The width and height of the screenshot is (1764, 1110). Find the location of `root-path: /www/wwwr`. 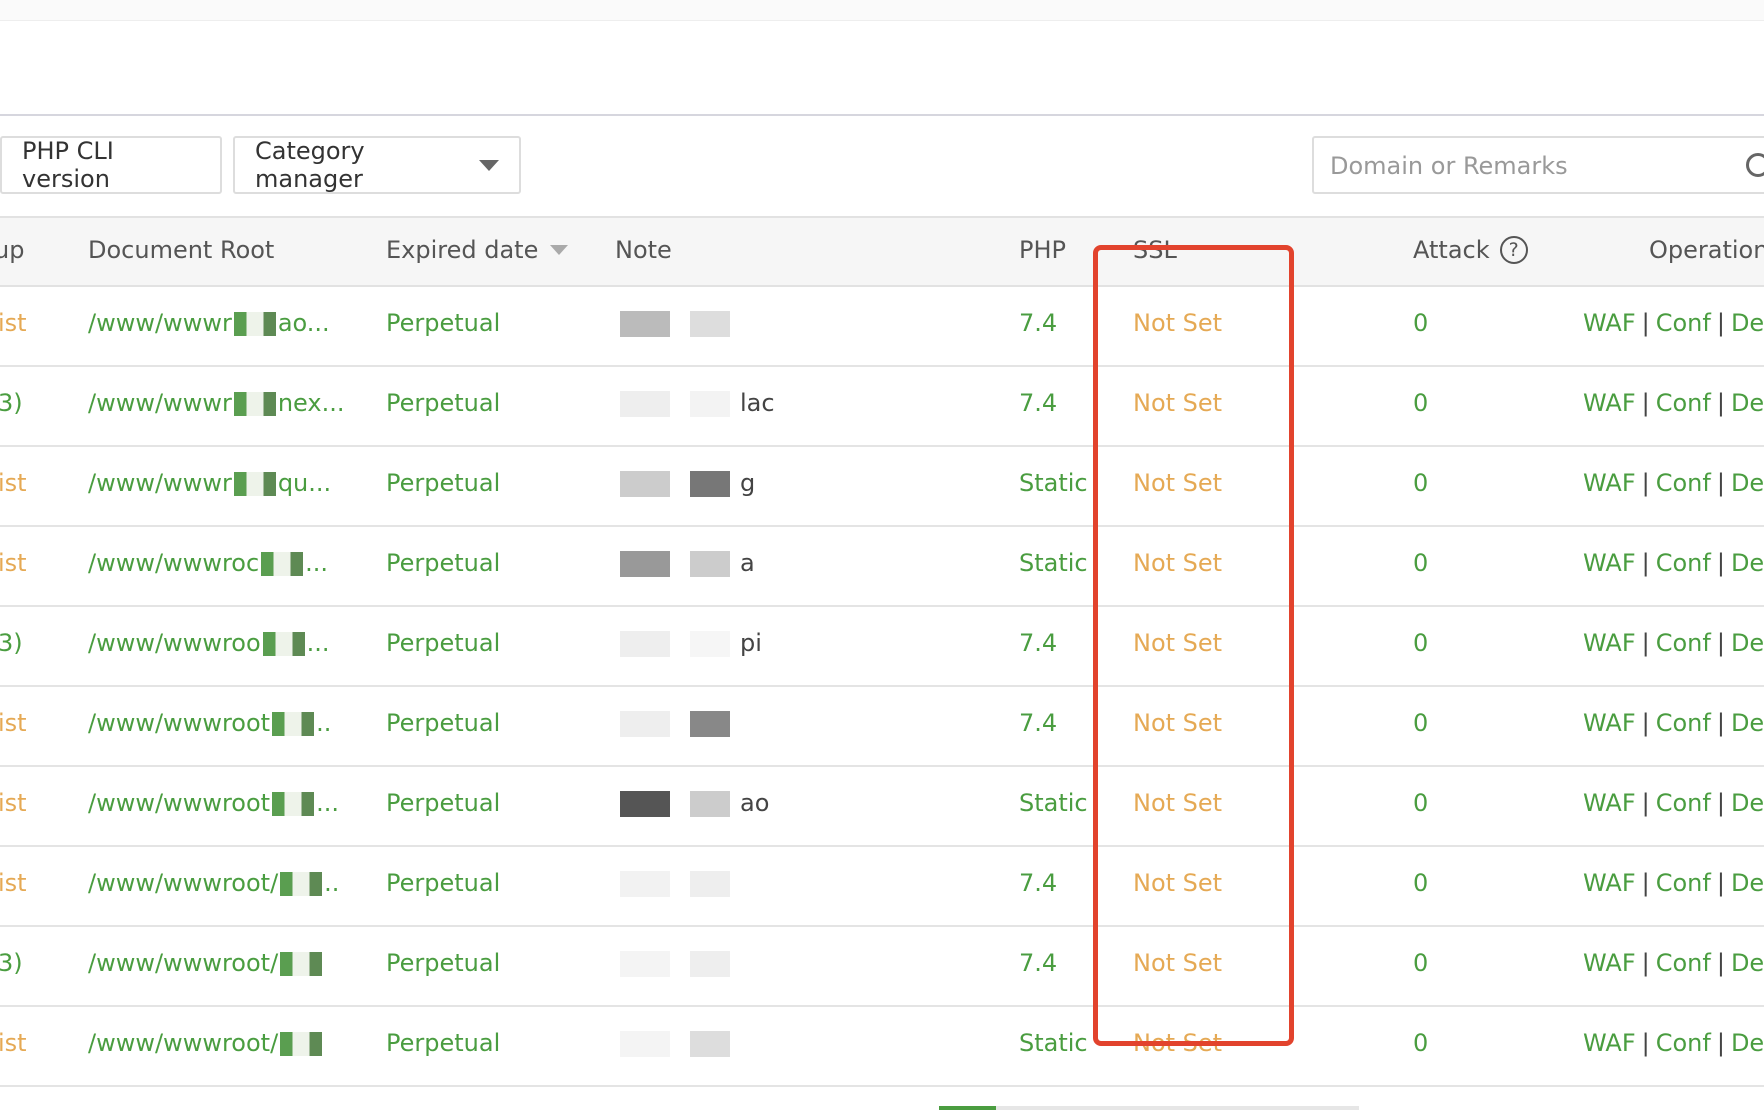

root-path: /www/wwwr is located at coordinates (160, 403).